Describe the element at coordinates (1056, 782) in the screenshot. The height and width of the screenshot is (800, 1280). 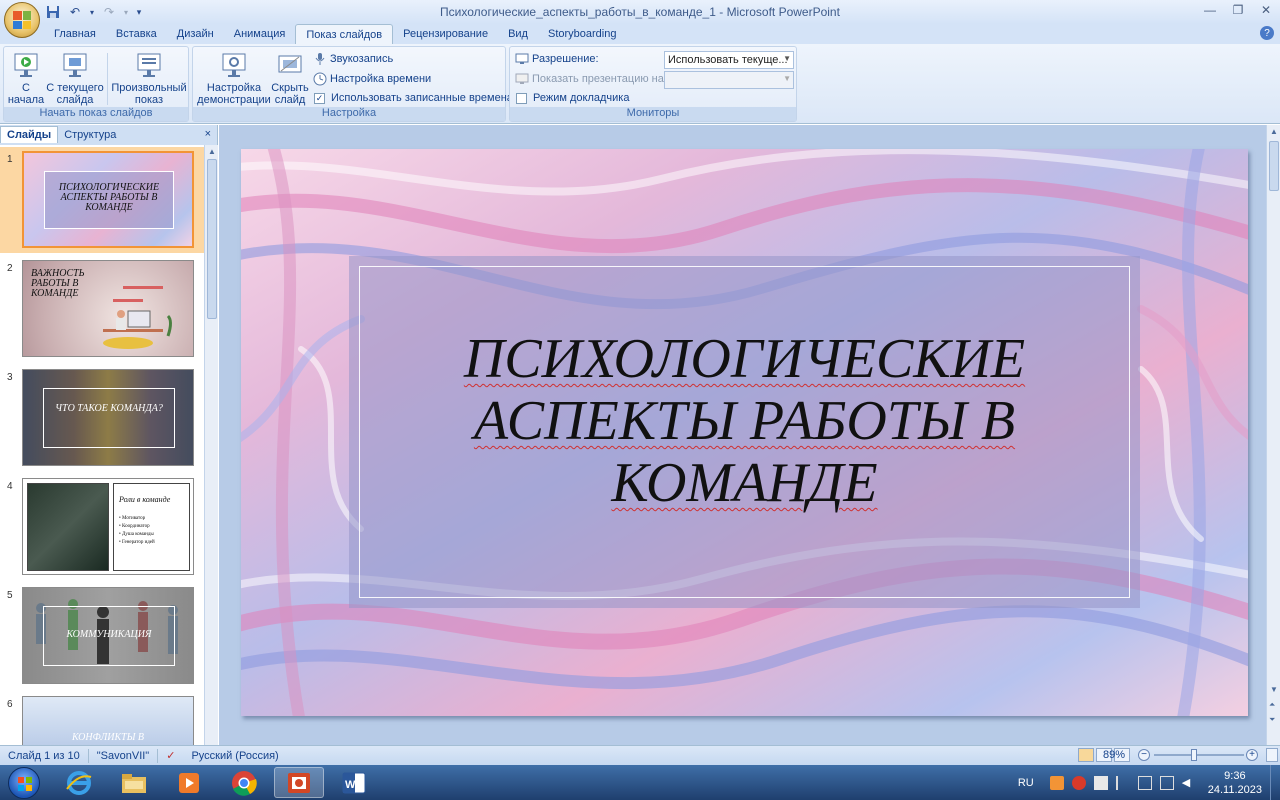
I see `tray-app-icon` at that location.